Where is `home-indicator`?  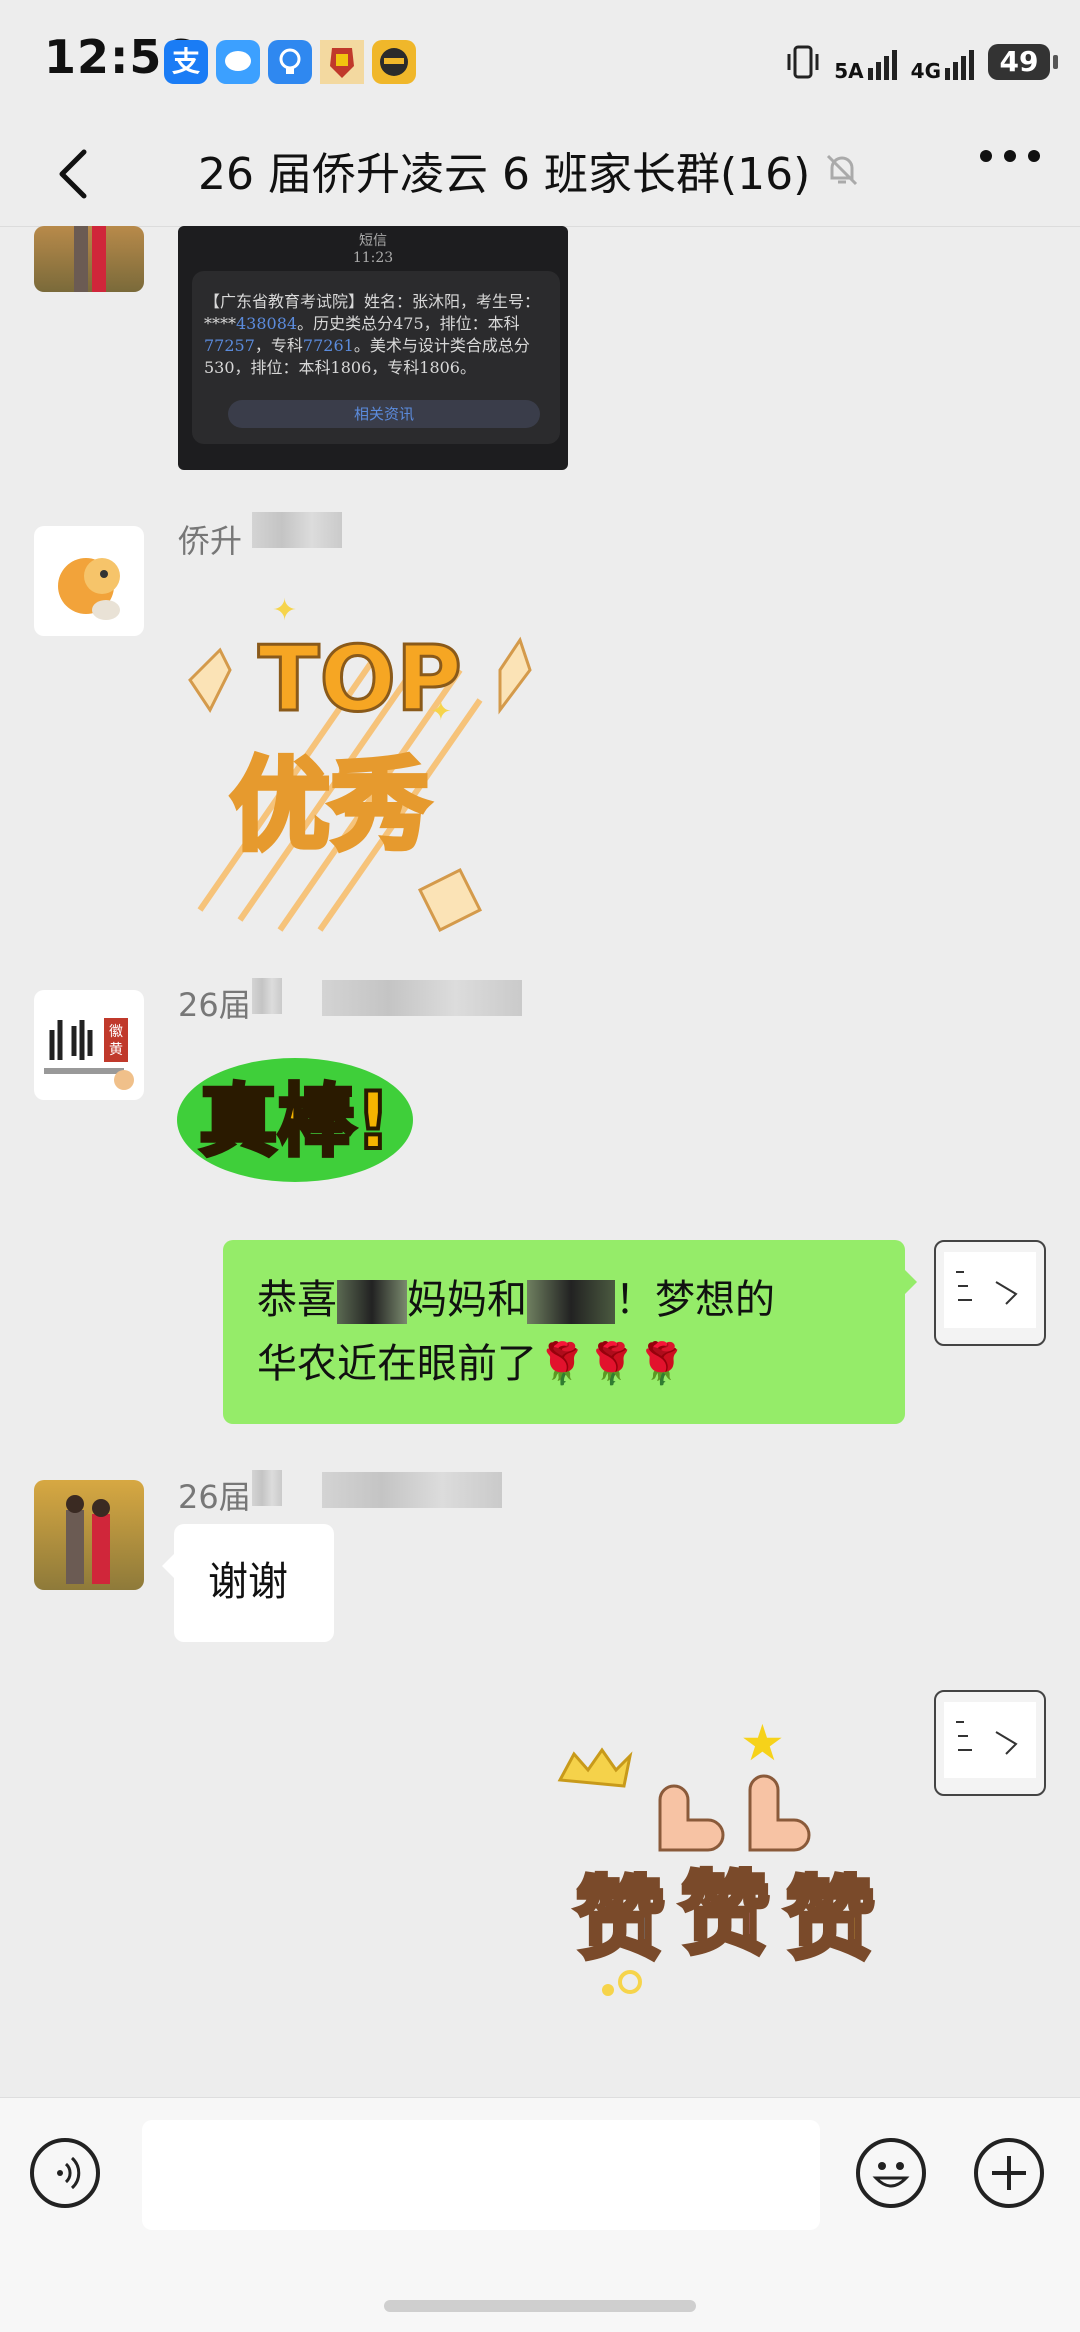
home-indicator is located at coordinates (540, 2306).